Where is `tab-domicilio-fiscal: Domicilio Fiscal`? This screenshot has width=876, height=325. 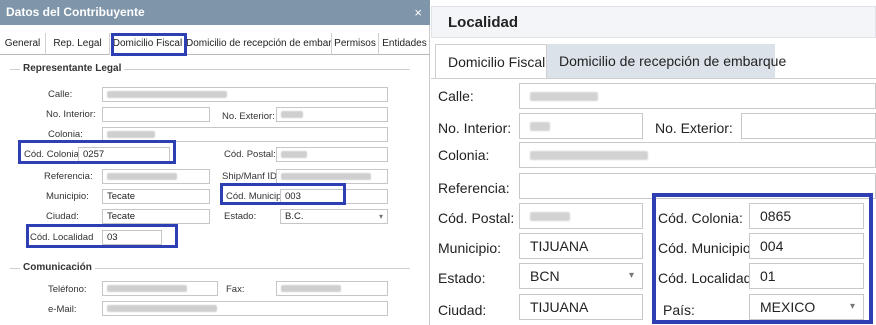 tab-domicilio-fiscal: Domicilio Fiscal is located at coordinates (491, 61).